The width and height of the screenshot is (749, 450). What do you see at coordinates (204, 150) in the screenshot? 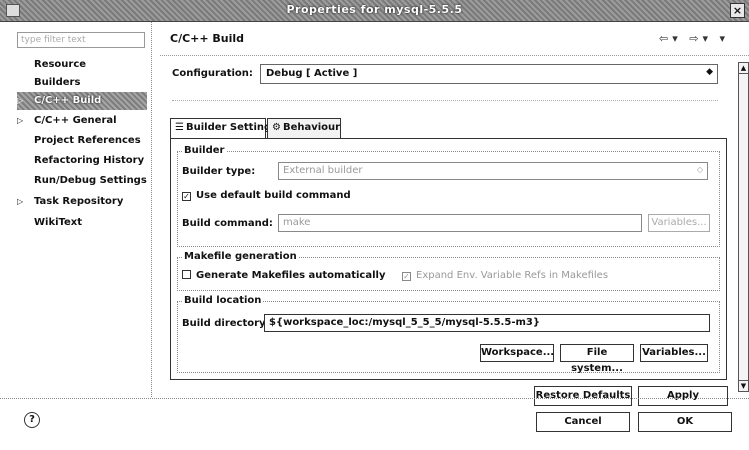
I see `builder-legend: Builder` at bounding box center [204, 150].